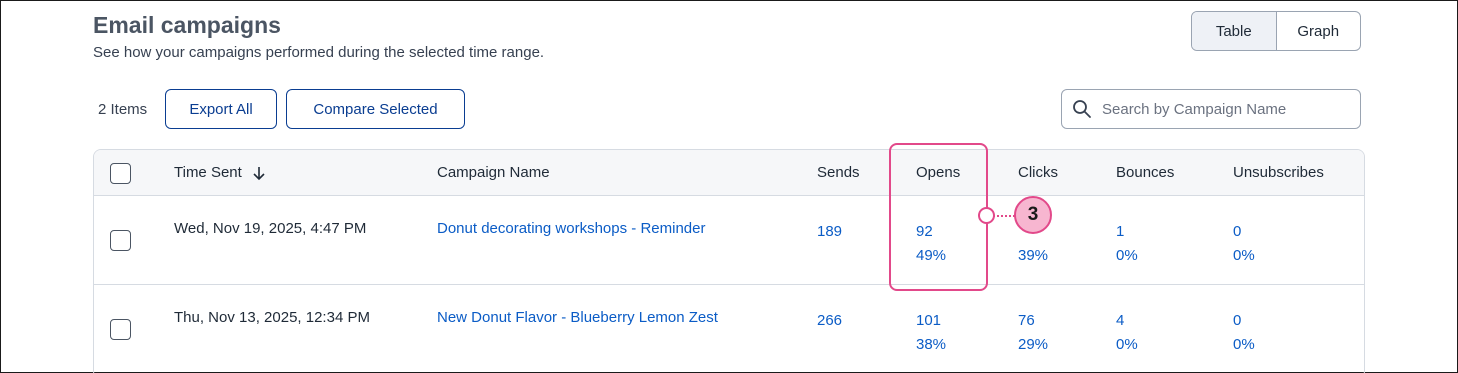 The image size is (1458, 373). I want to click on column-header-time-sent: Time Sent, so click(220, 172).